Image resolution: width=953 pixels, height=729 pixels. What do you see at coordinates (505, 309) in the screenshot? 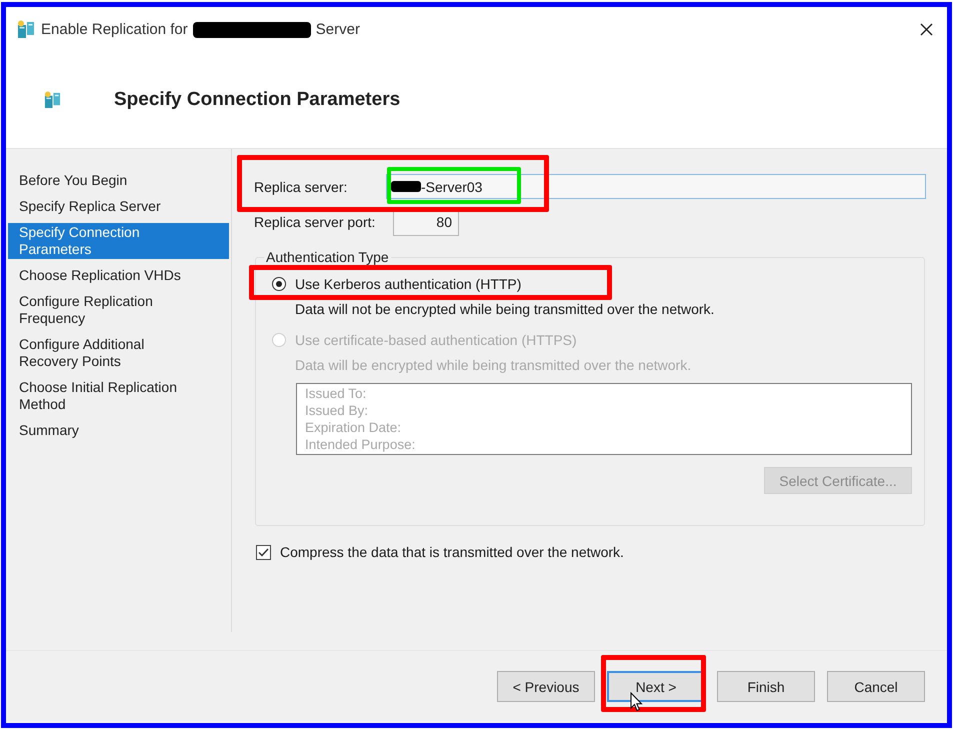
I see `option-description: Data will not be encrypted while being transmitted over the network.` at bounding box center [505, 309].